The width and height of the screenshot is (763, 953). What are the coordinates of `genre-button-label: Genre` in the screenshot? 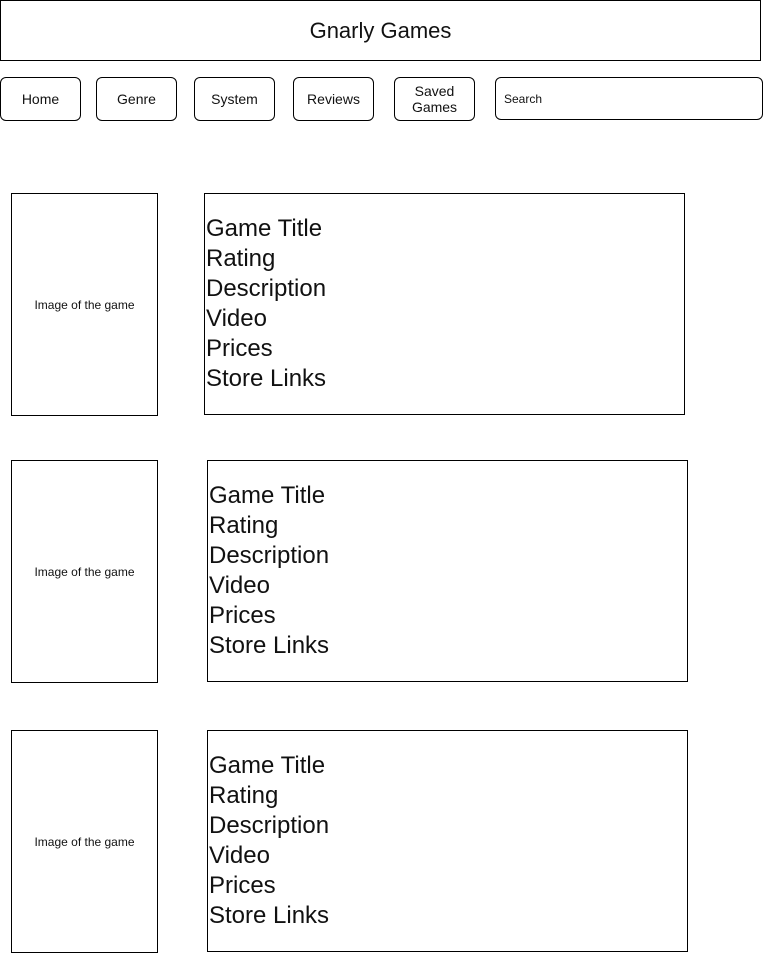 It's located at (136, 99).